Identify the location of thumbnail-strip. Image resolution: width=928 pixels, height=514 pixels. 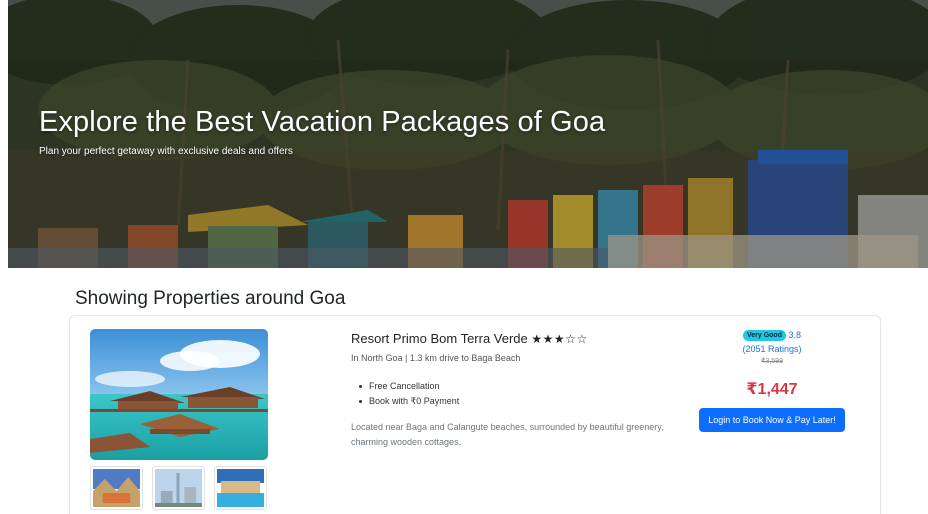
(178, 488).